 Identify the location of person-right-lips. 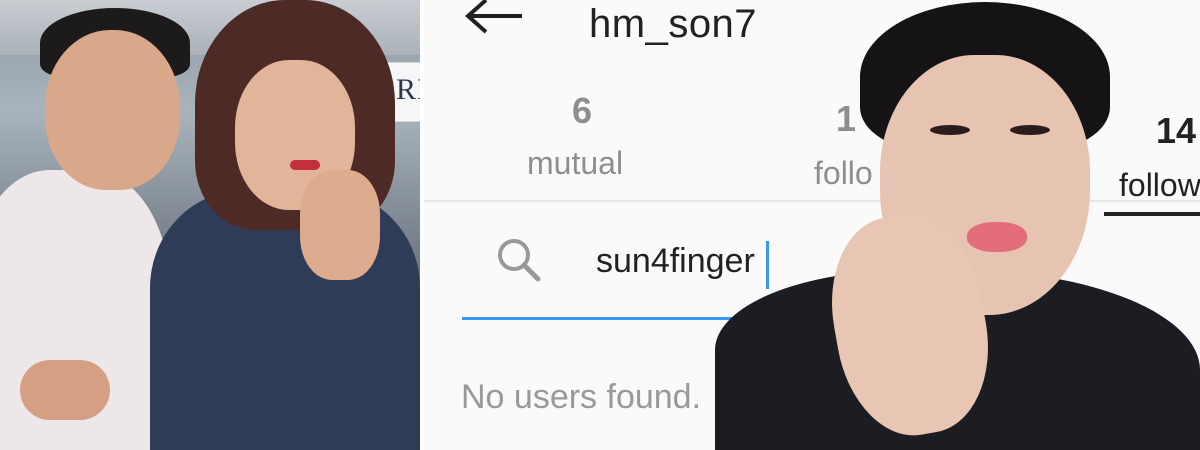
(305, 165).